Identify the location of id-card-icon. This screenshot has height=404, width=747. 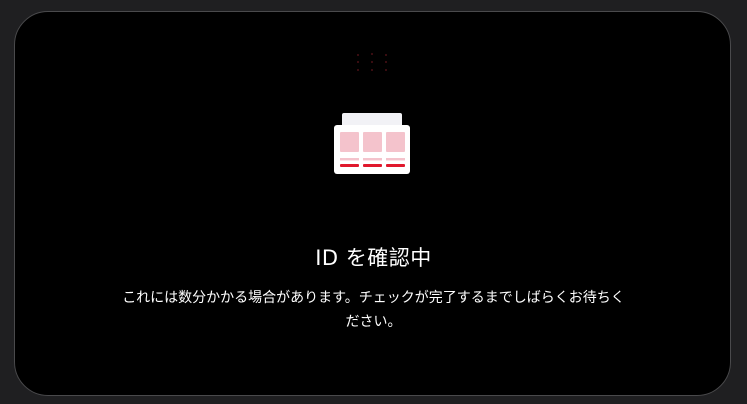
(372, 143).